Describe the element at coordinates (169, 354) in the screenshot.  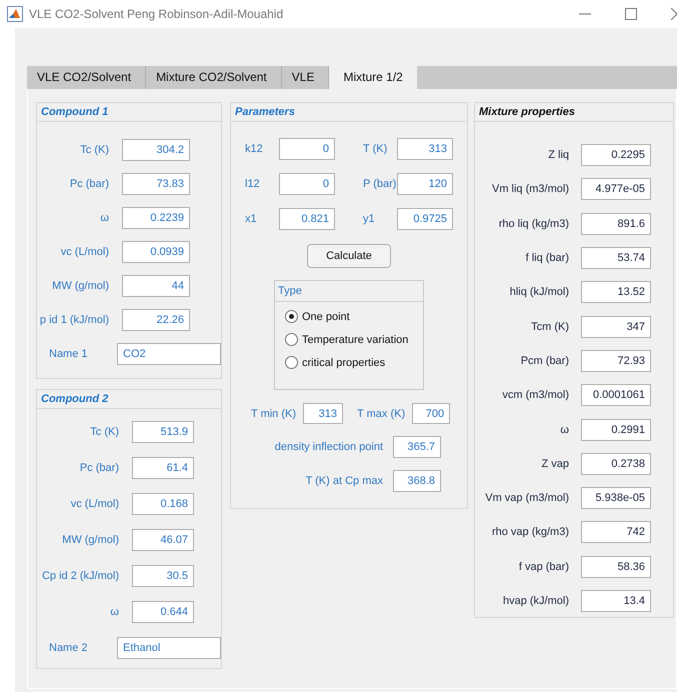
I see `input-field: CO2` at that location.